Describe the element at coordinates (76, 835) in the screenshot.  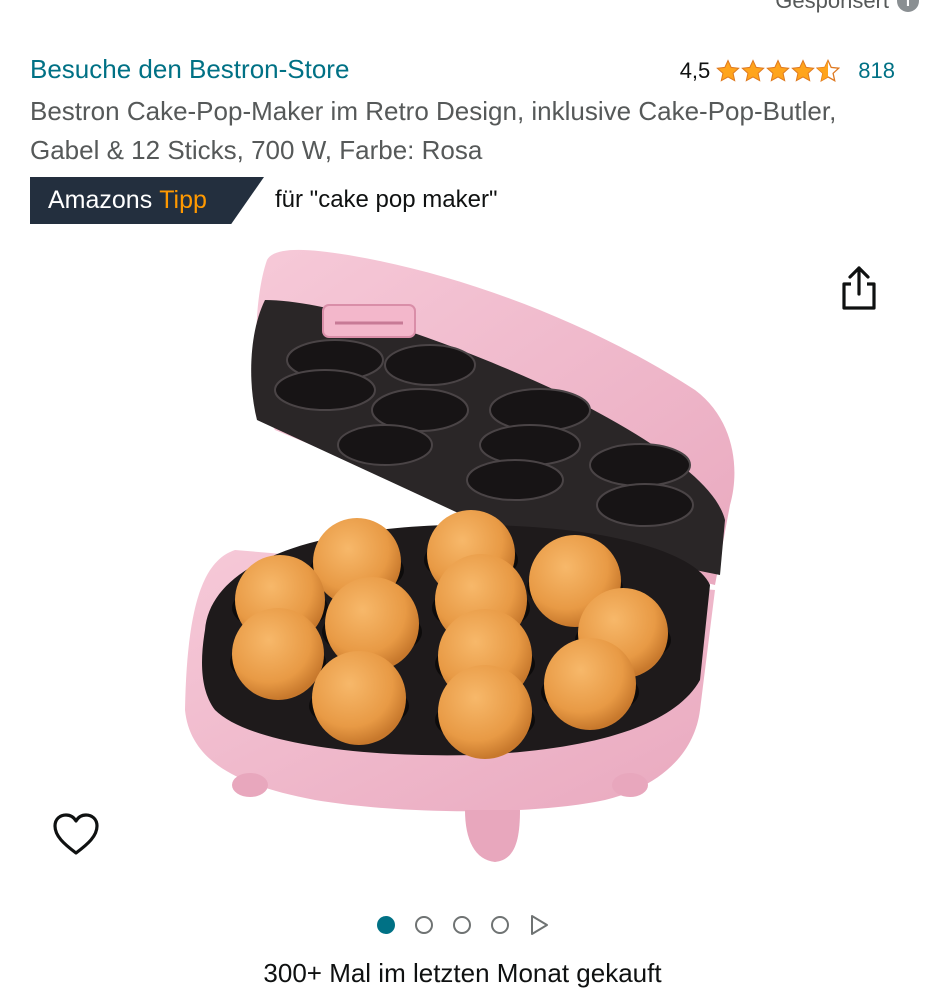
I see `heart-icon` at that location.